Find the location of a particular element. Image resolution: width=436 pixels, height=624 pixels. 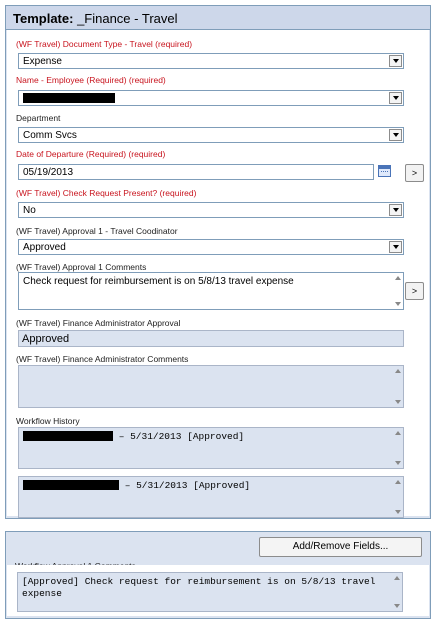

template-title-label: Template: is located at coordinates (43, 18).